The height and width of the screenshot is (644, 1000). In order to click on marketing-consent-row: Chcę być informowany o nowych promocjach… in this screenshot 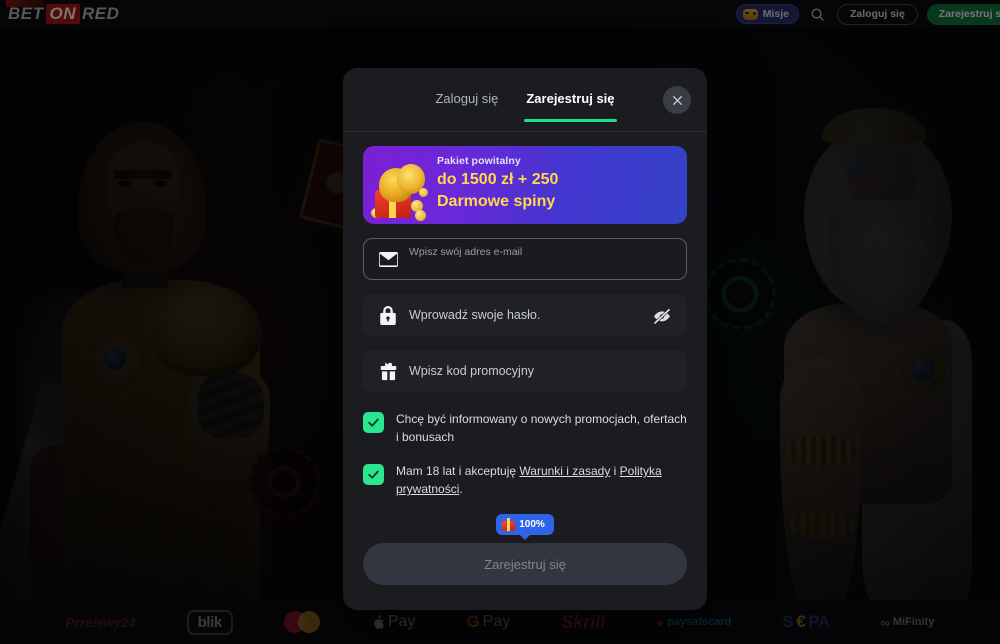, I will do `click(525, 428)`.